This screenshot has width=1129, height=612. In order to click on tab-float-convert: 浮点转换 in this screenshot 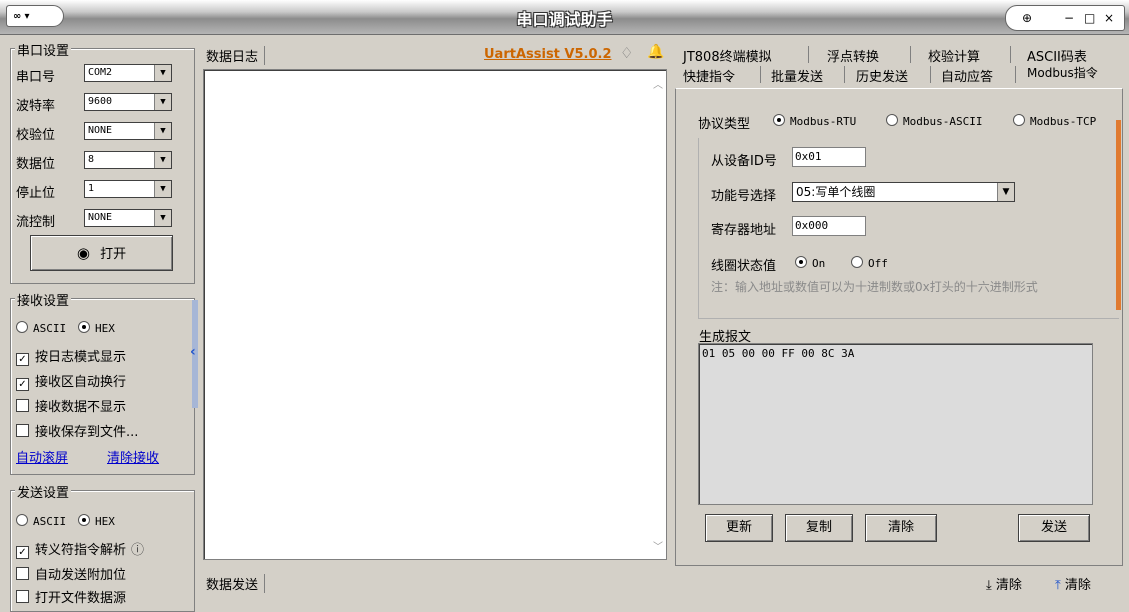, I will do `click(853, 55)`.